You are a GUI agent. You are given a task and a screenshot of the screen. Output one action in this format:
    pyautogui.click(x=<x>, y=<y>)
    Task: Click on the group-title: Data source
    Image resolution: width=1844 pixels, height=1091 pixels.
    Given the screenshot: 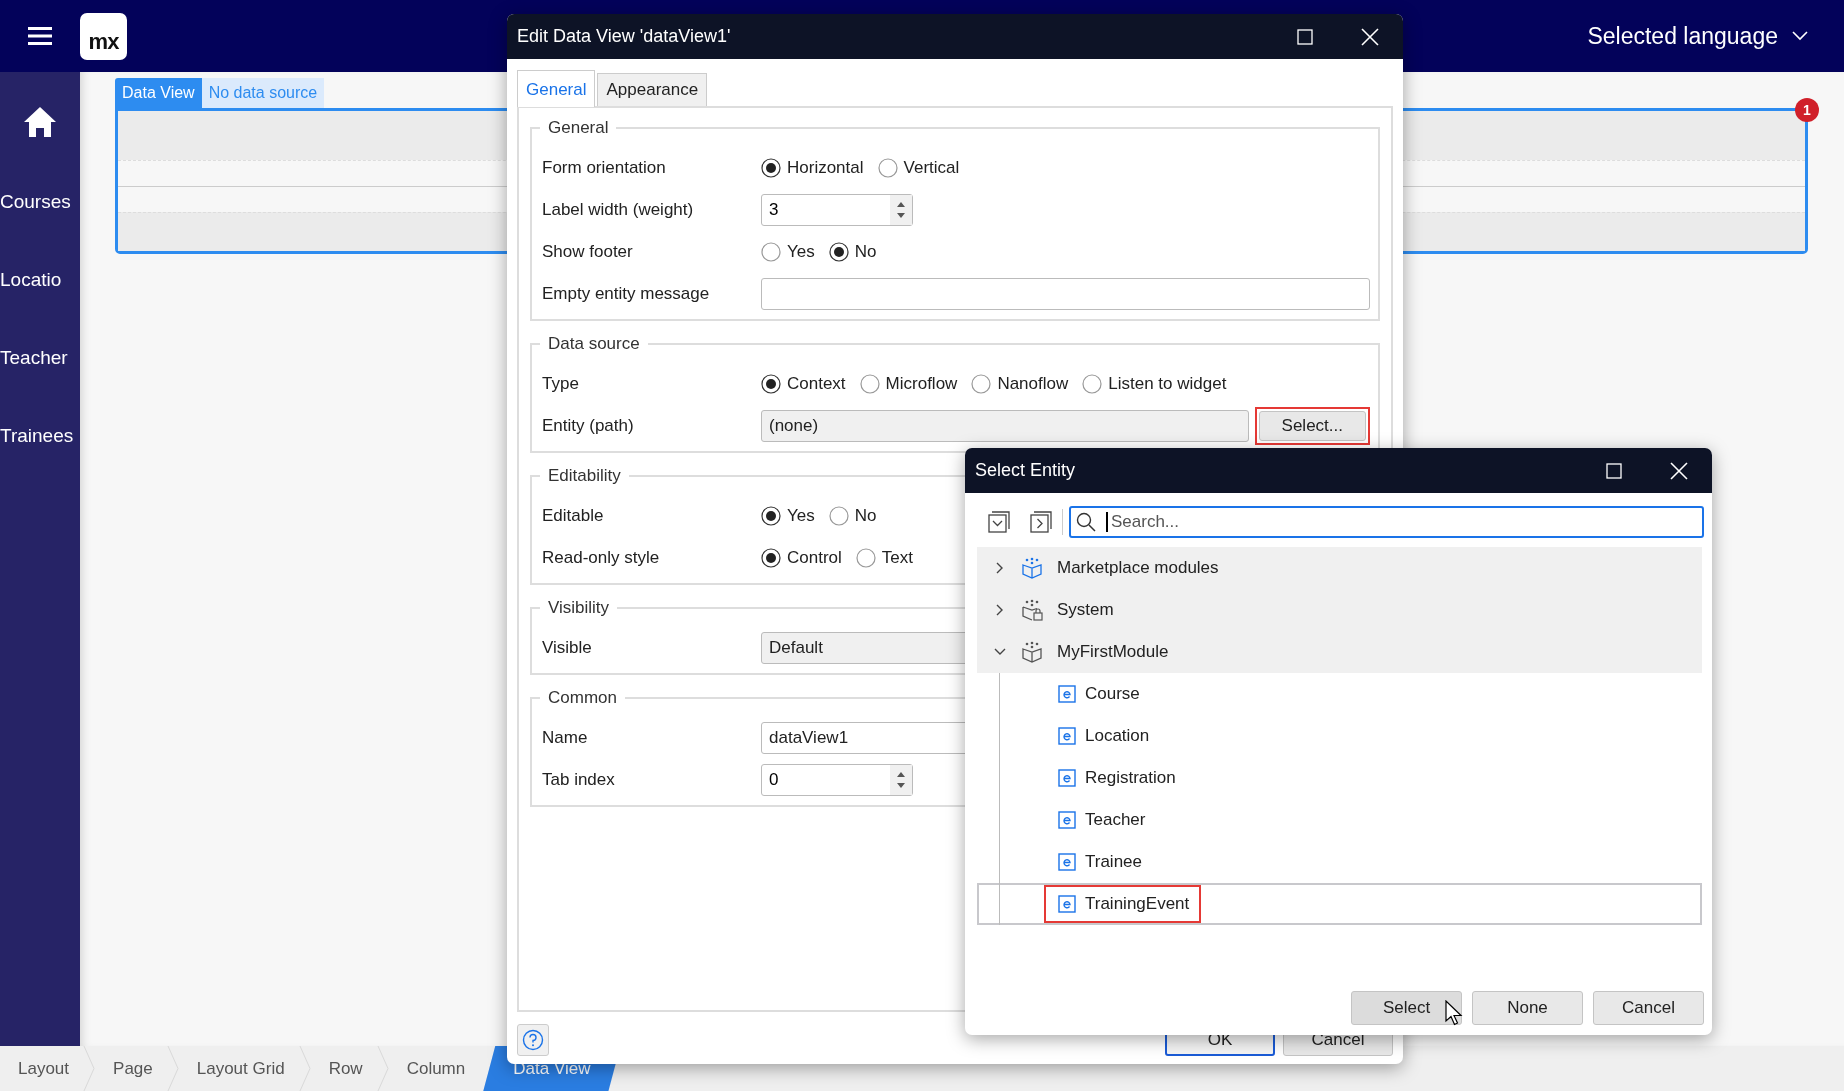 What is the action you would take?
    pyautogui.click(x=594, y=344)
    